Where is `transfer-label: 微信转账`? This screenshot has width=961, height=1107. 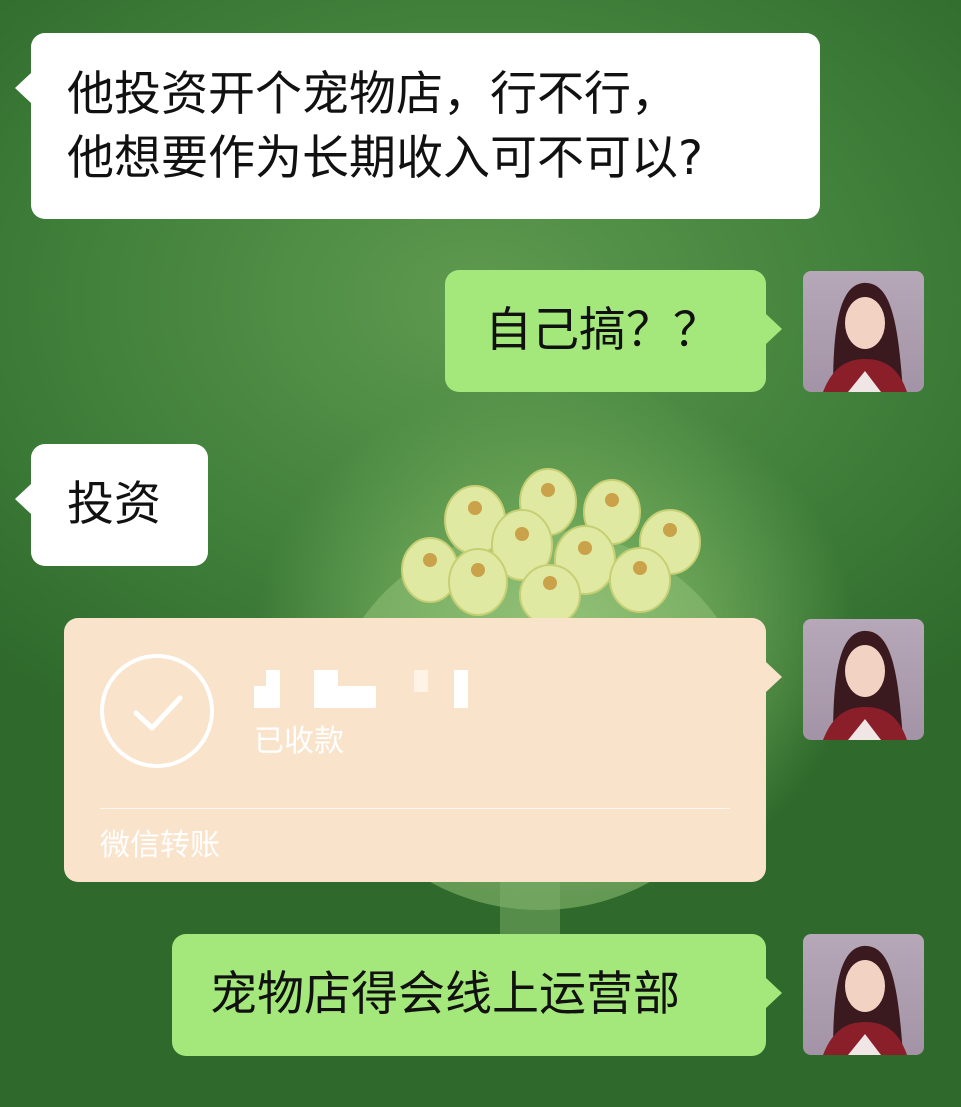 transfer-label: 微信转账 is located at coordinates (160, 845).